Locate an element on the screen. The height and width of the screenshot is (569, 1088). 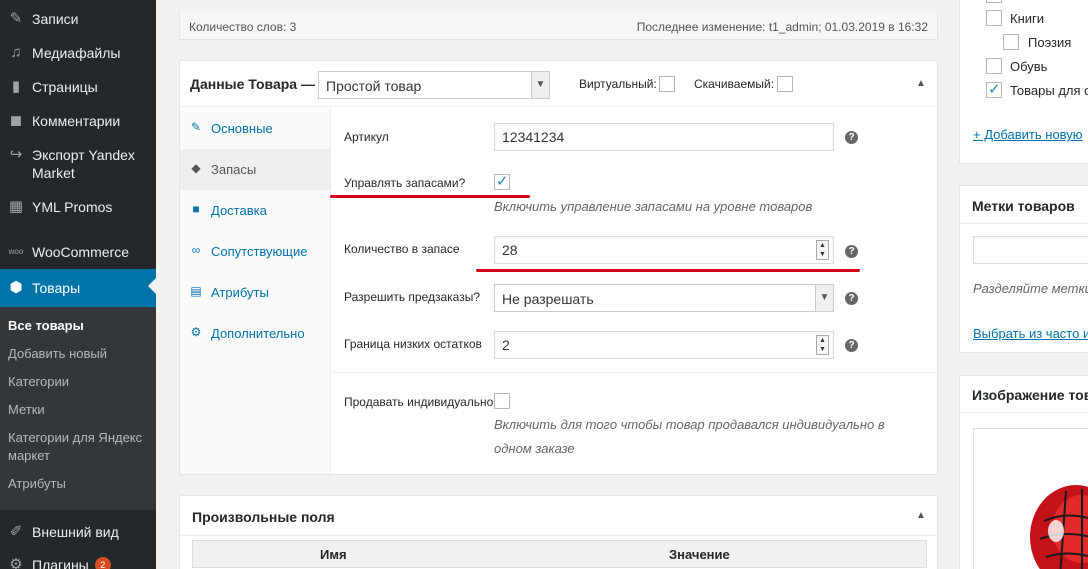
brush-icon: ✐ is located at coordinates (16, 531).